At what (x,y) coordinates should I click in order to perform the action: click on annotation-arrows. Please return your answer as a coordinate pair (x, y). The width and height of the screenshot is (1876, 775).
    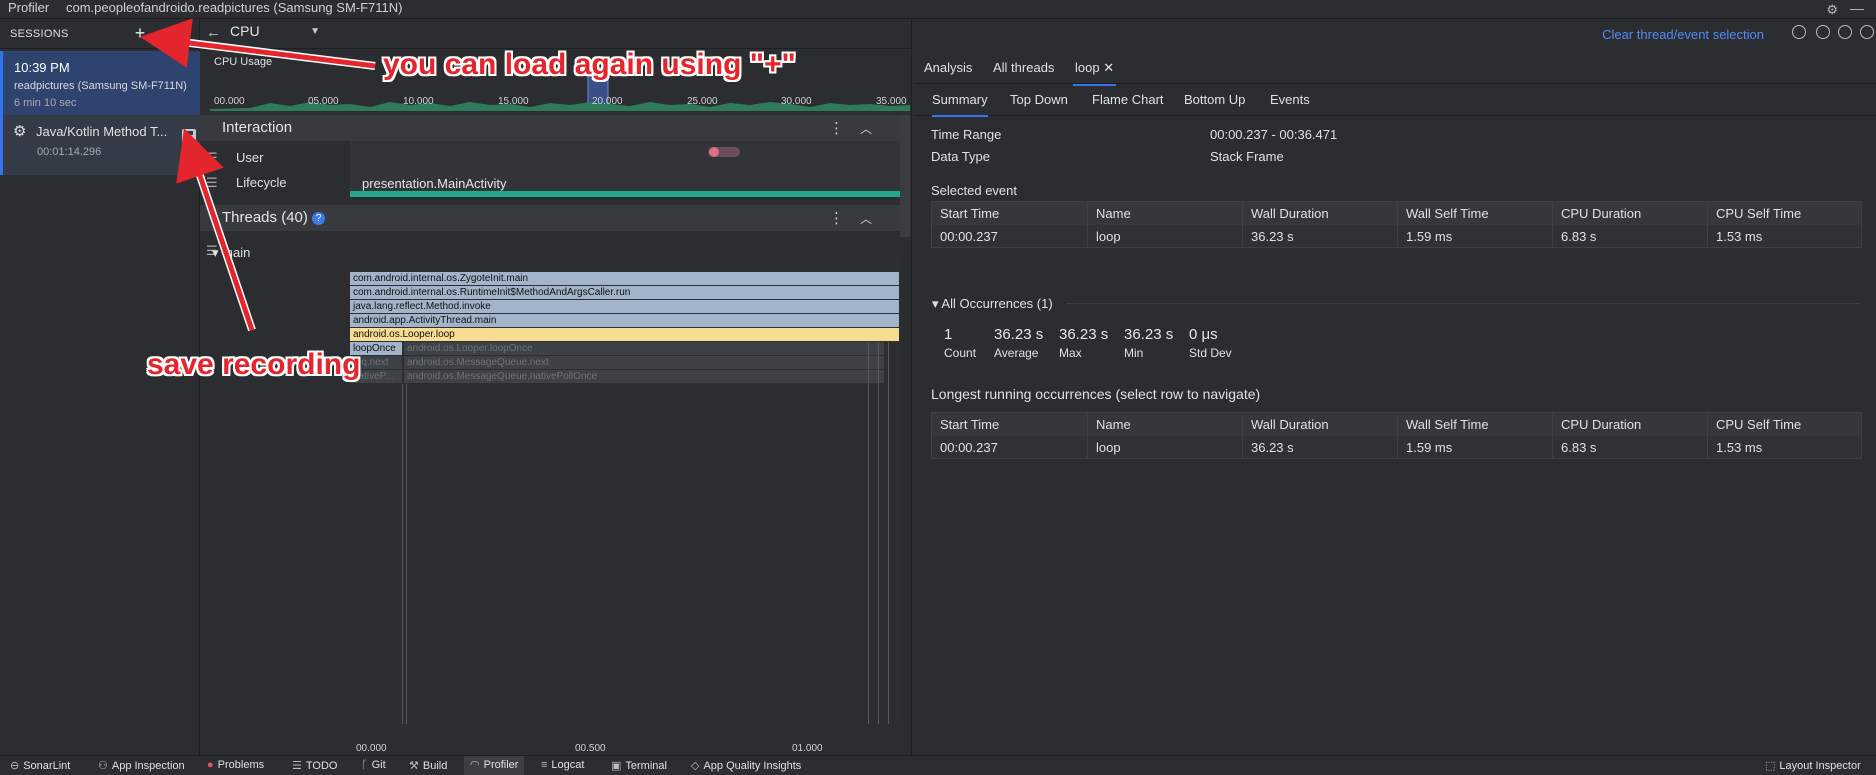
    Looking at the image, I should click on (258, 175).